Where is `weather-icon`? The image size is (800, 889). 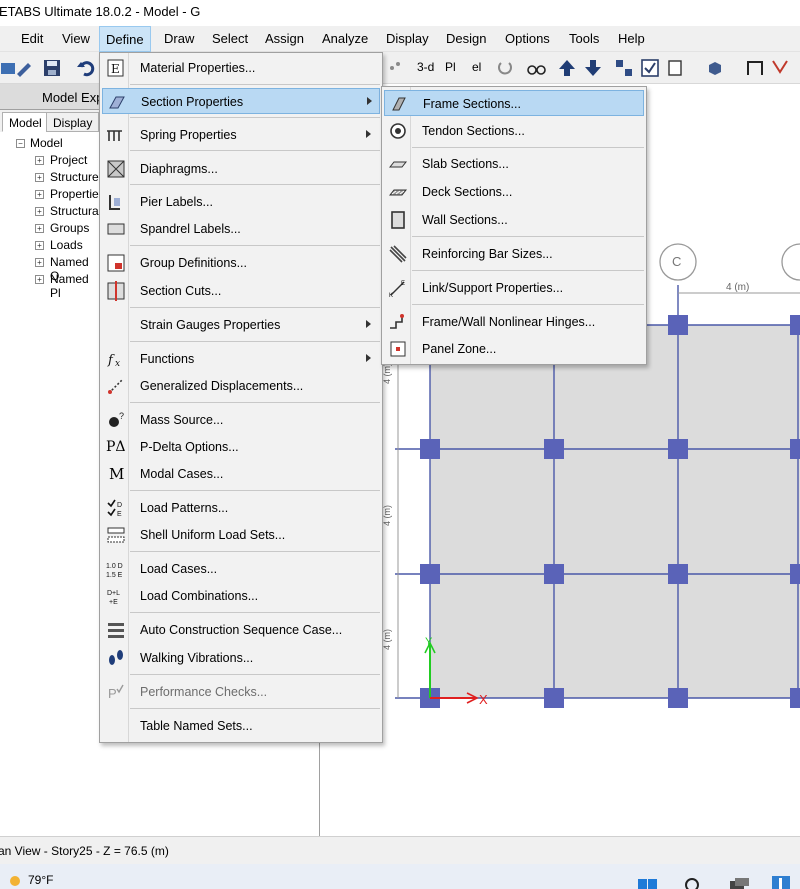
weather-icon is located at coordinates (16, 880).